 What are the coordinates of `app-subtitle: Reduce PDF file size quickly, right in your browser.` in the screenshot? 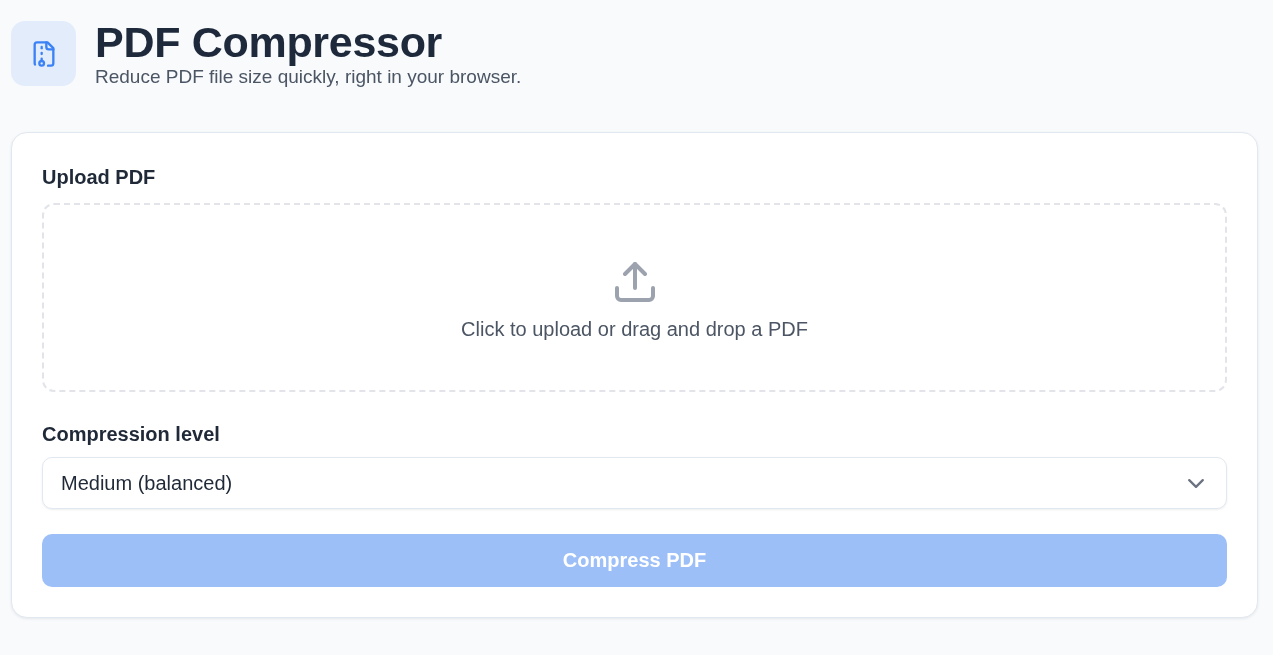 It's located at (308, 77).